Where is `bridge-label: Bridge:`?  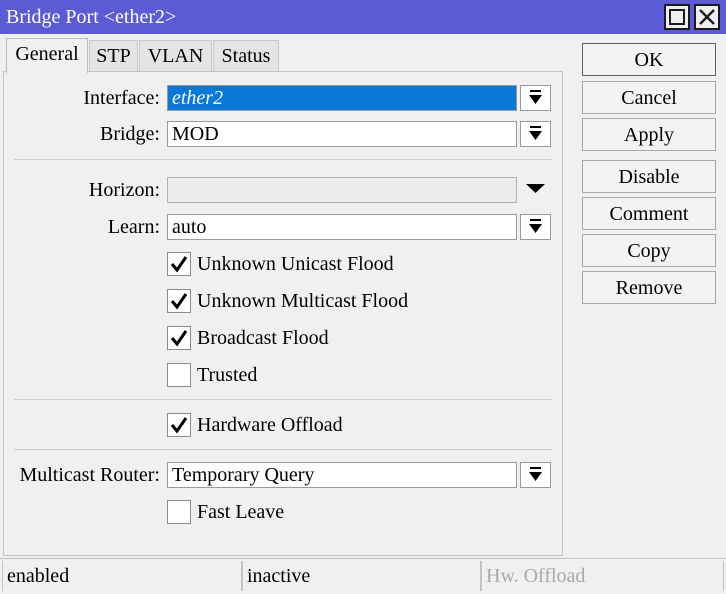
bridge-label: Bridge: is located at coordinates (130, 134).